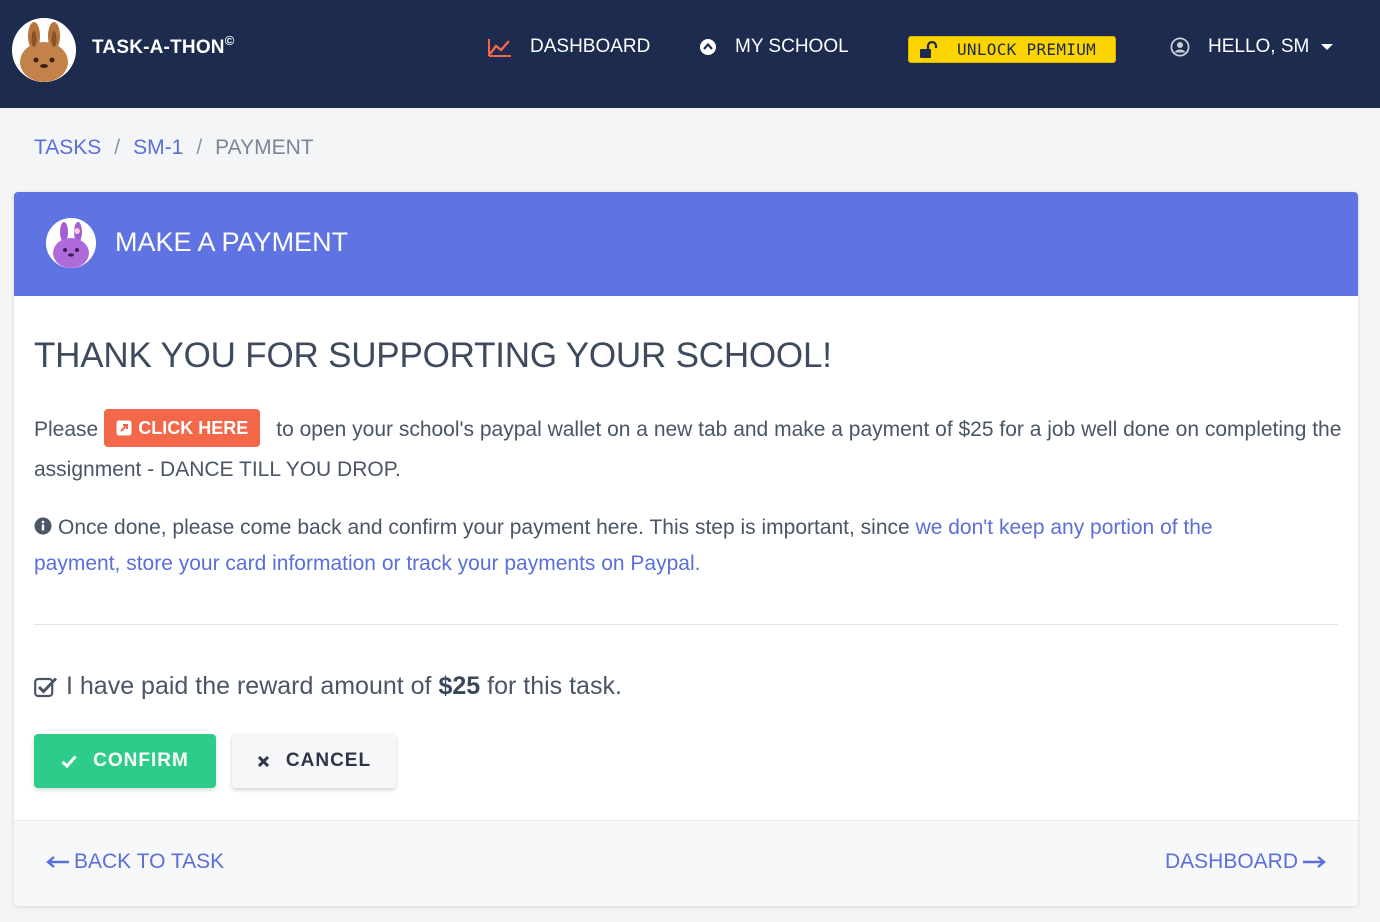 The width and height of the screenshot is (1380, 922). I want to click on breadcrumb-tasks: TASKS, so click(67, 148).